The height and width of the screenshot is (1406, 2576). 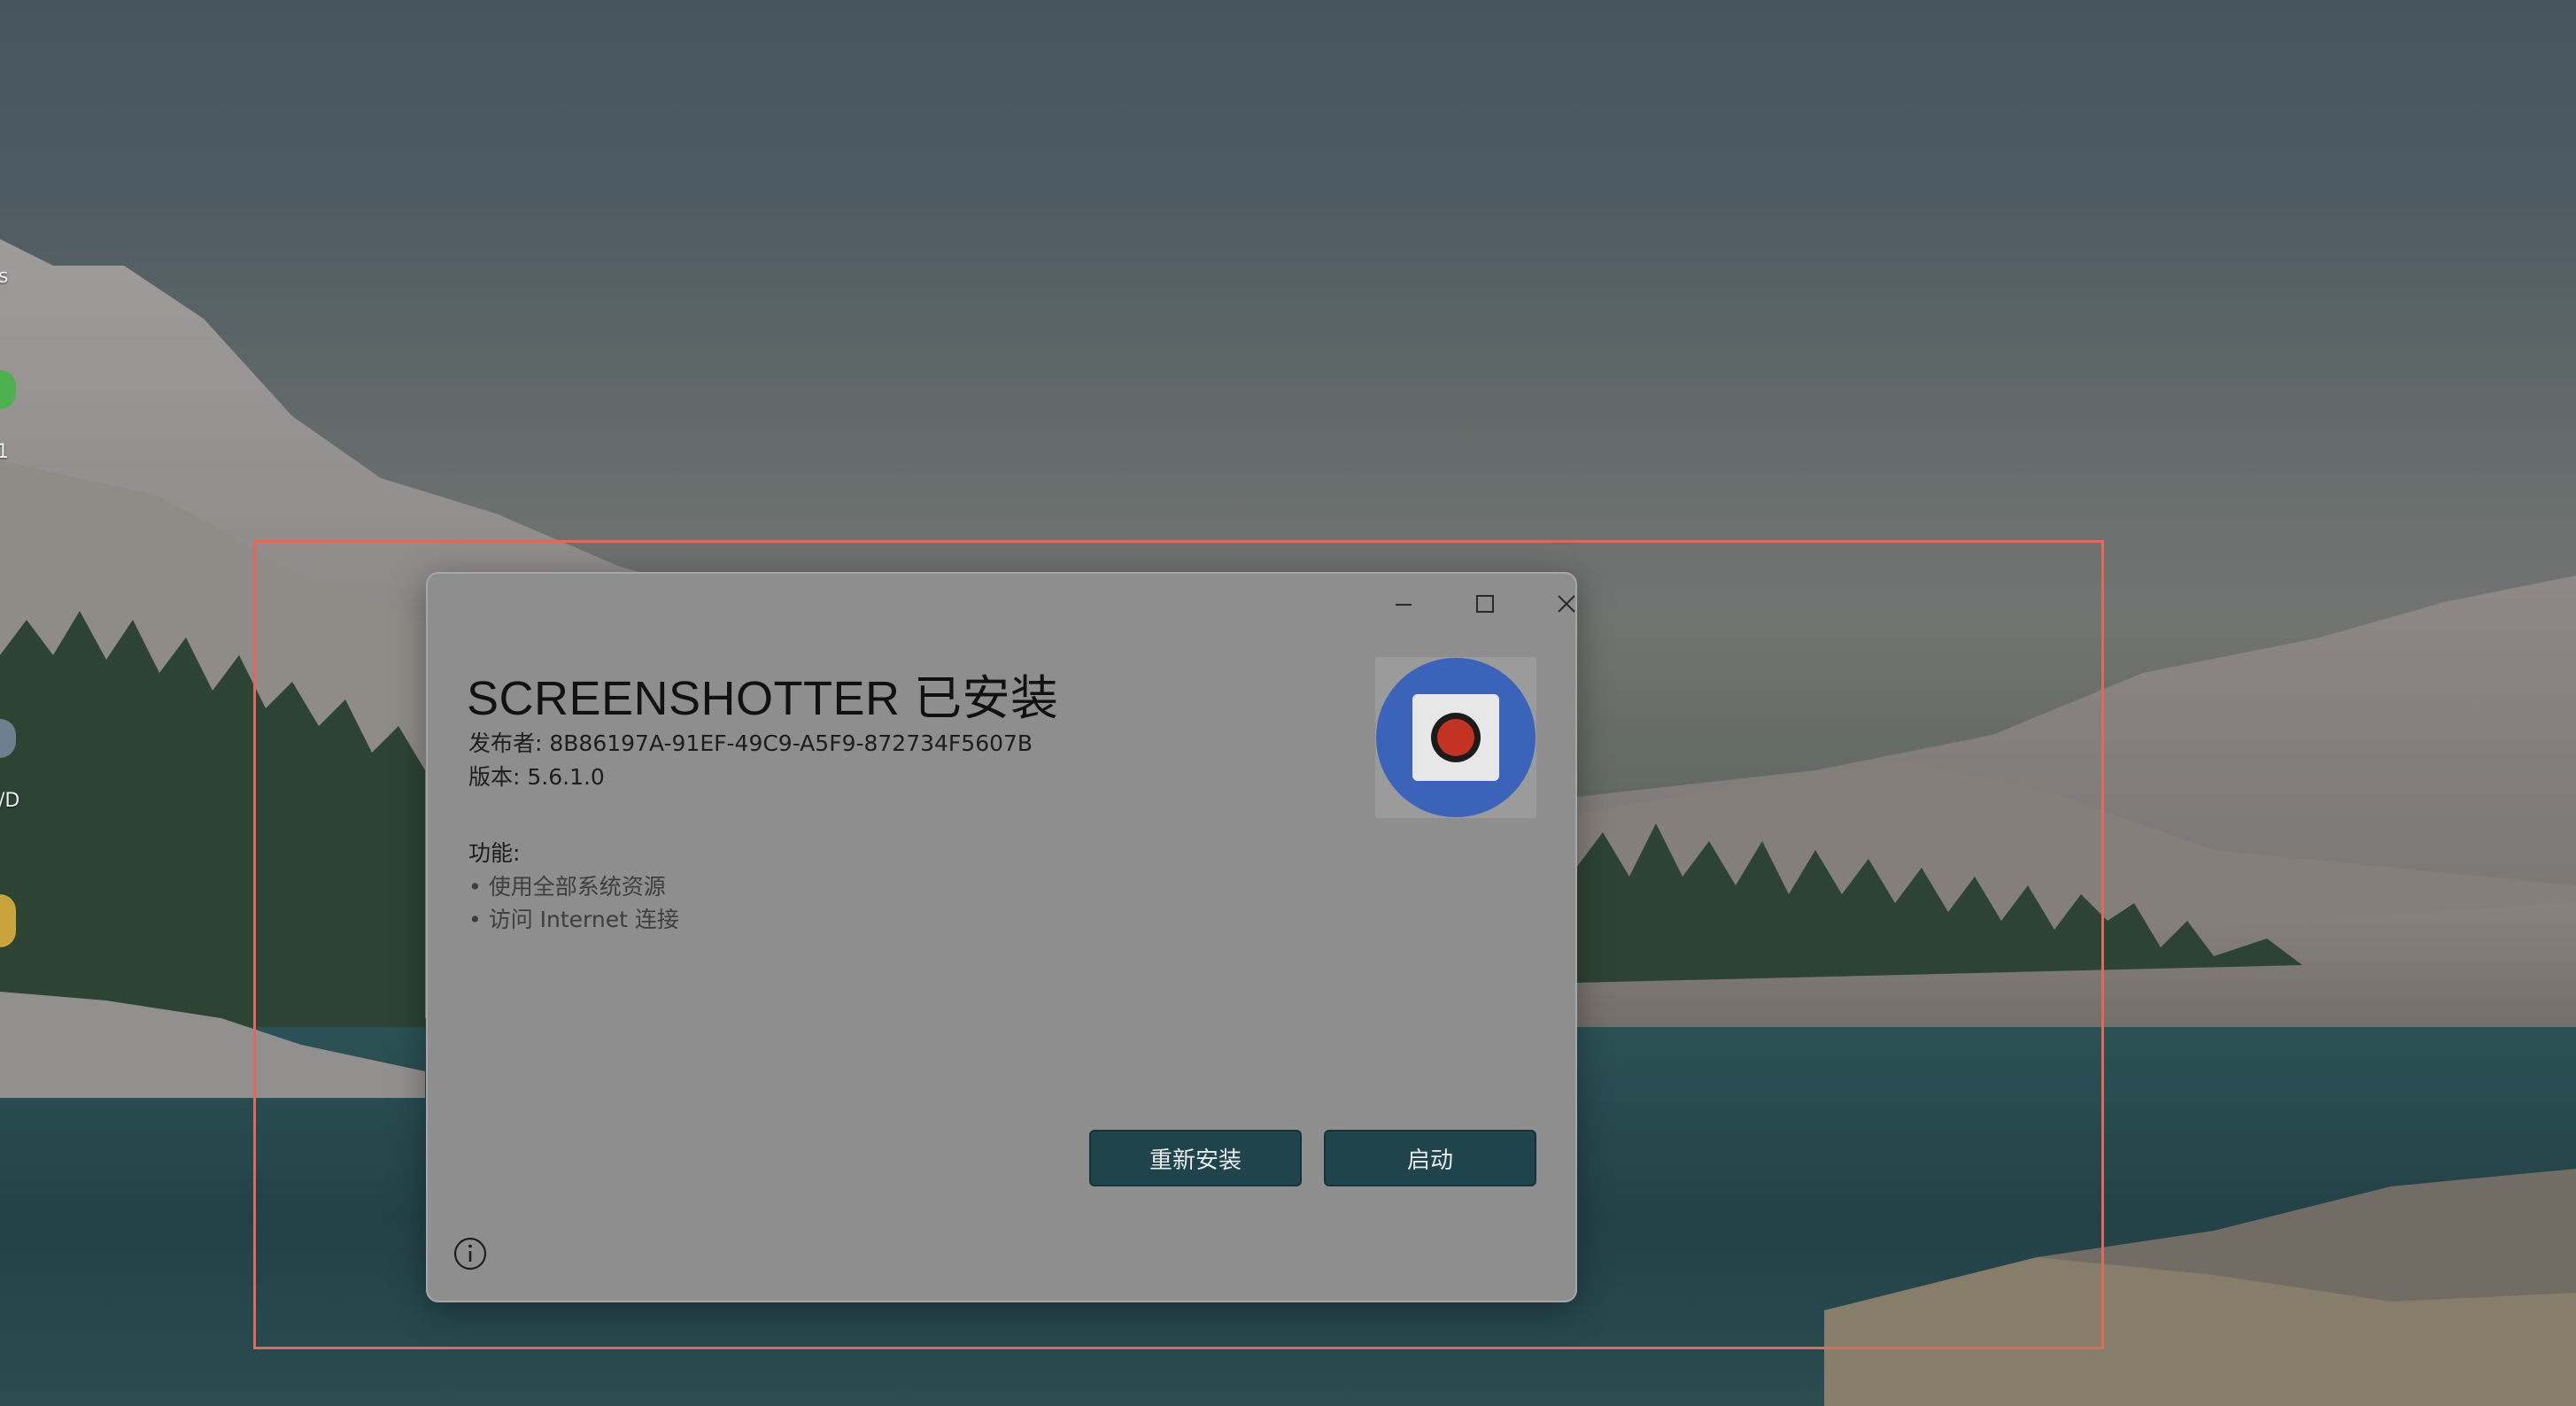 I want to click on minimize-icon, so click(x=1404, y=605).